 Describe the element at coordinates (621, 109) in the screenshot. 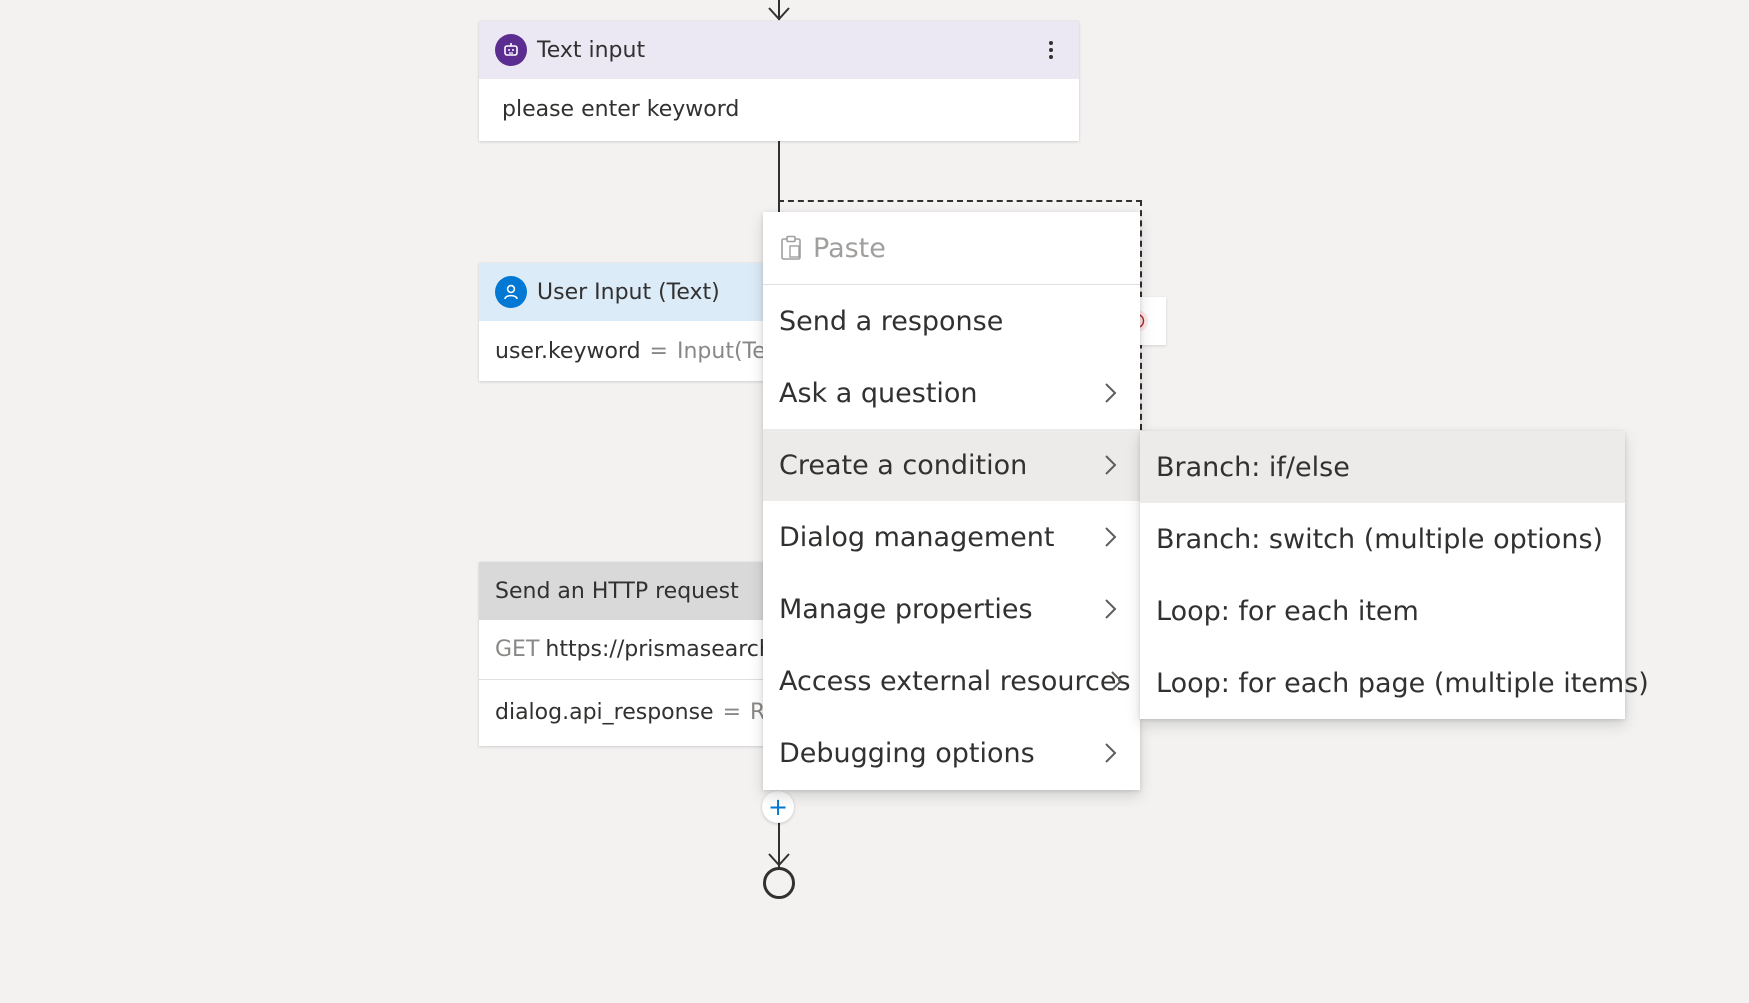

I see `text-input-prompt: please enter keyword` at that location.